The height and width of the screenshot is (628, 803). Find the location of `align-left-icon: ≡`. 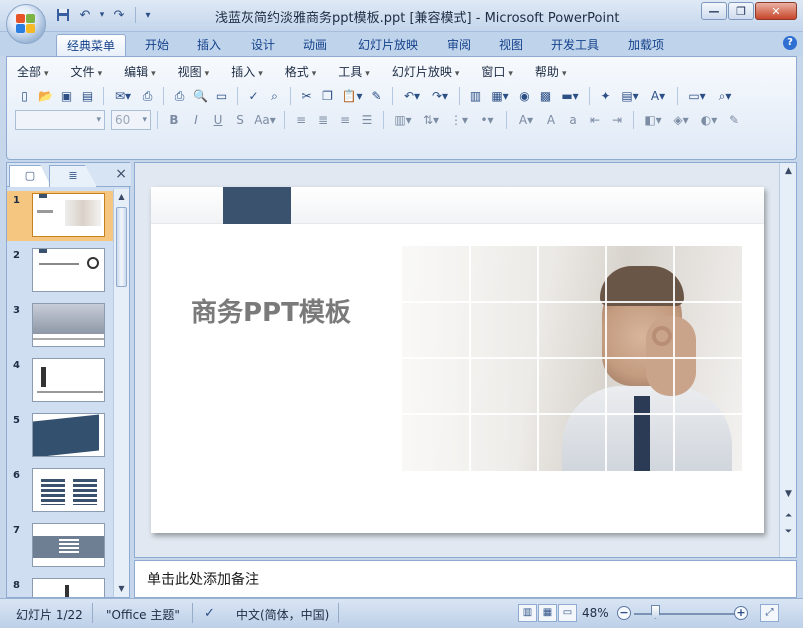

align-left-icon: ≡ is located at coordinates (301, 120).